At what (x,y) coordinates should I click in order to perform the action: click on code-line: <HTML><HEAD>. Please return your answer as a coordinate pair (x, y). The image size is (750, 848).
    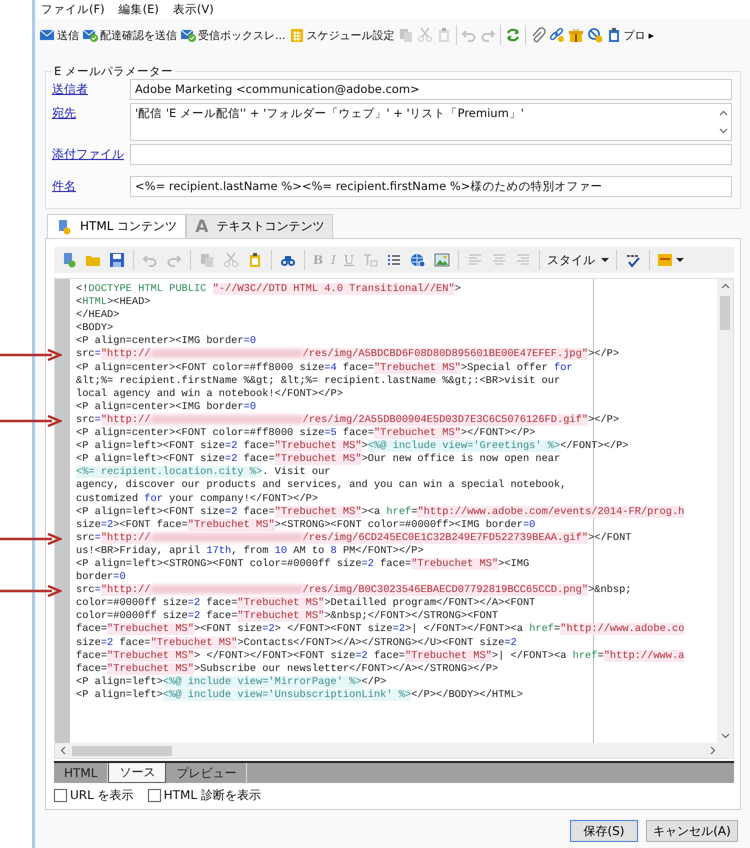
    Looking at the image, I should click on (114, 303).